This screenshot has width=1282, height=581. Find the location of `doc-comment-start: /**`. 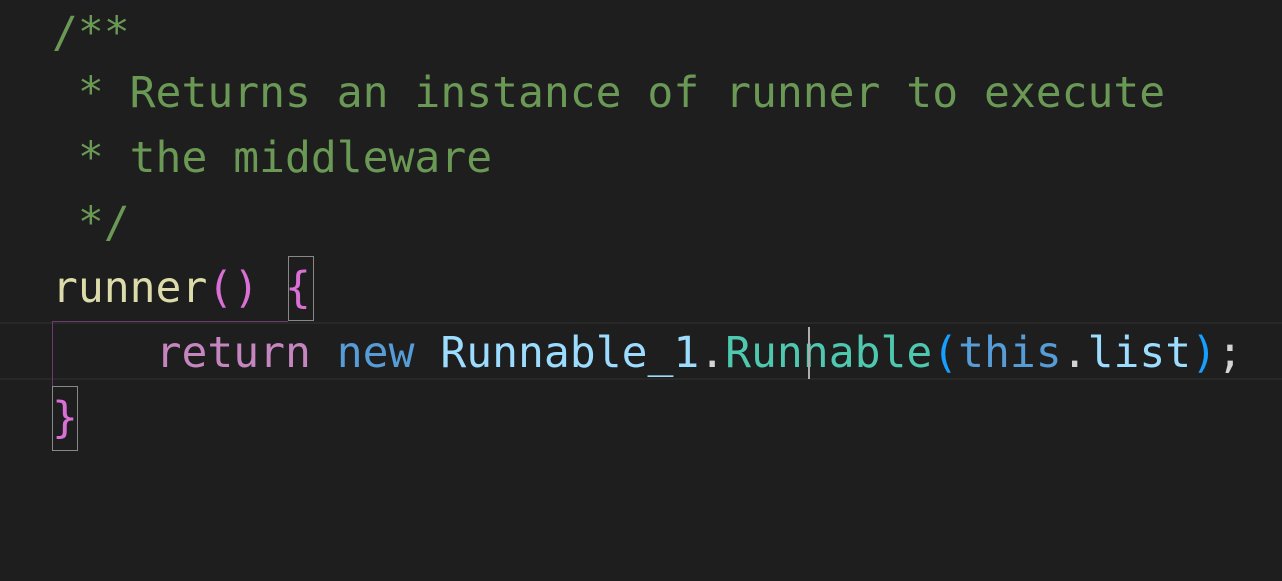

doc-comment-start: /** is located at coordinates (91, 33).